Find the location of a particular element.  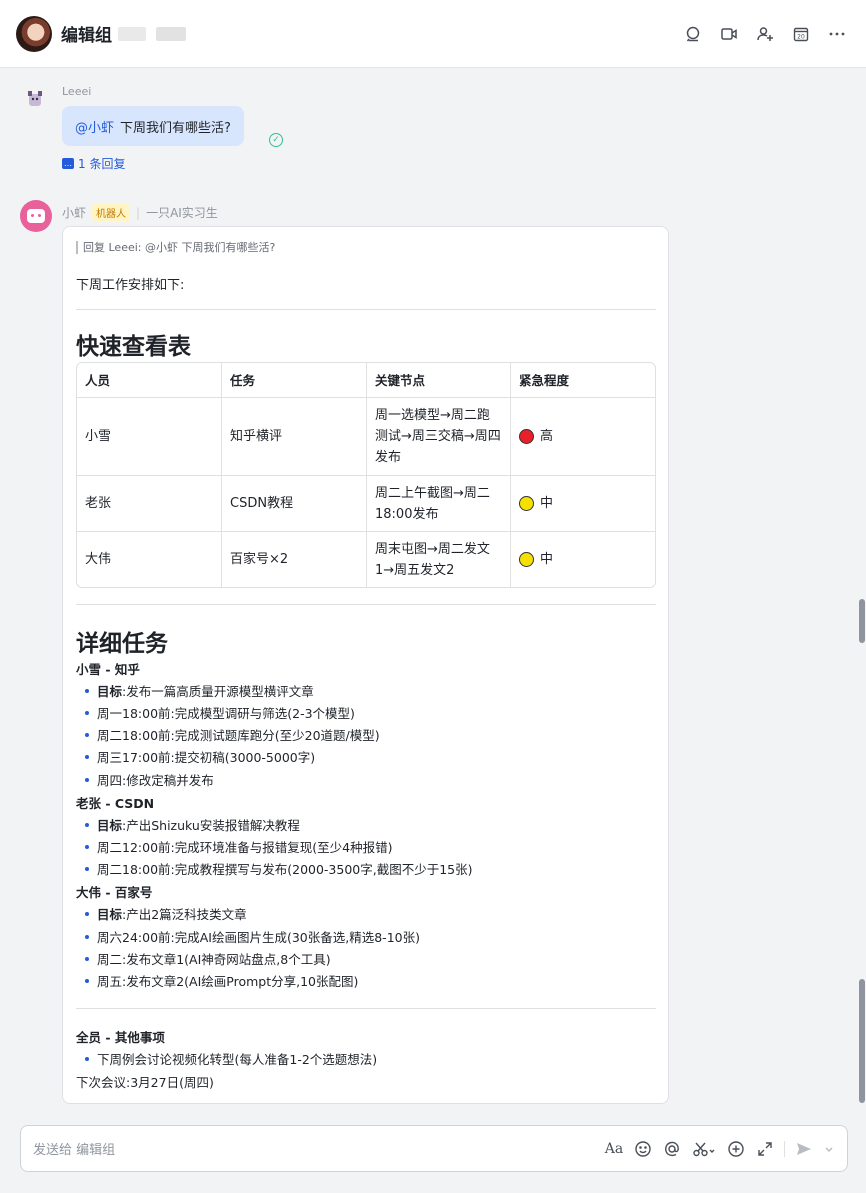

detail-heading: 详细任务 is located at coordinates (122, 644).